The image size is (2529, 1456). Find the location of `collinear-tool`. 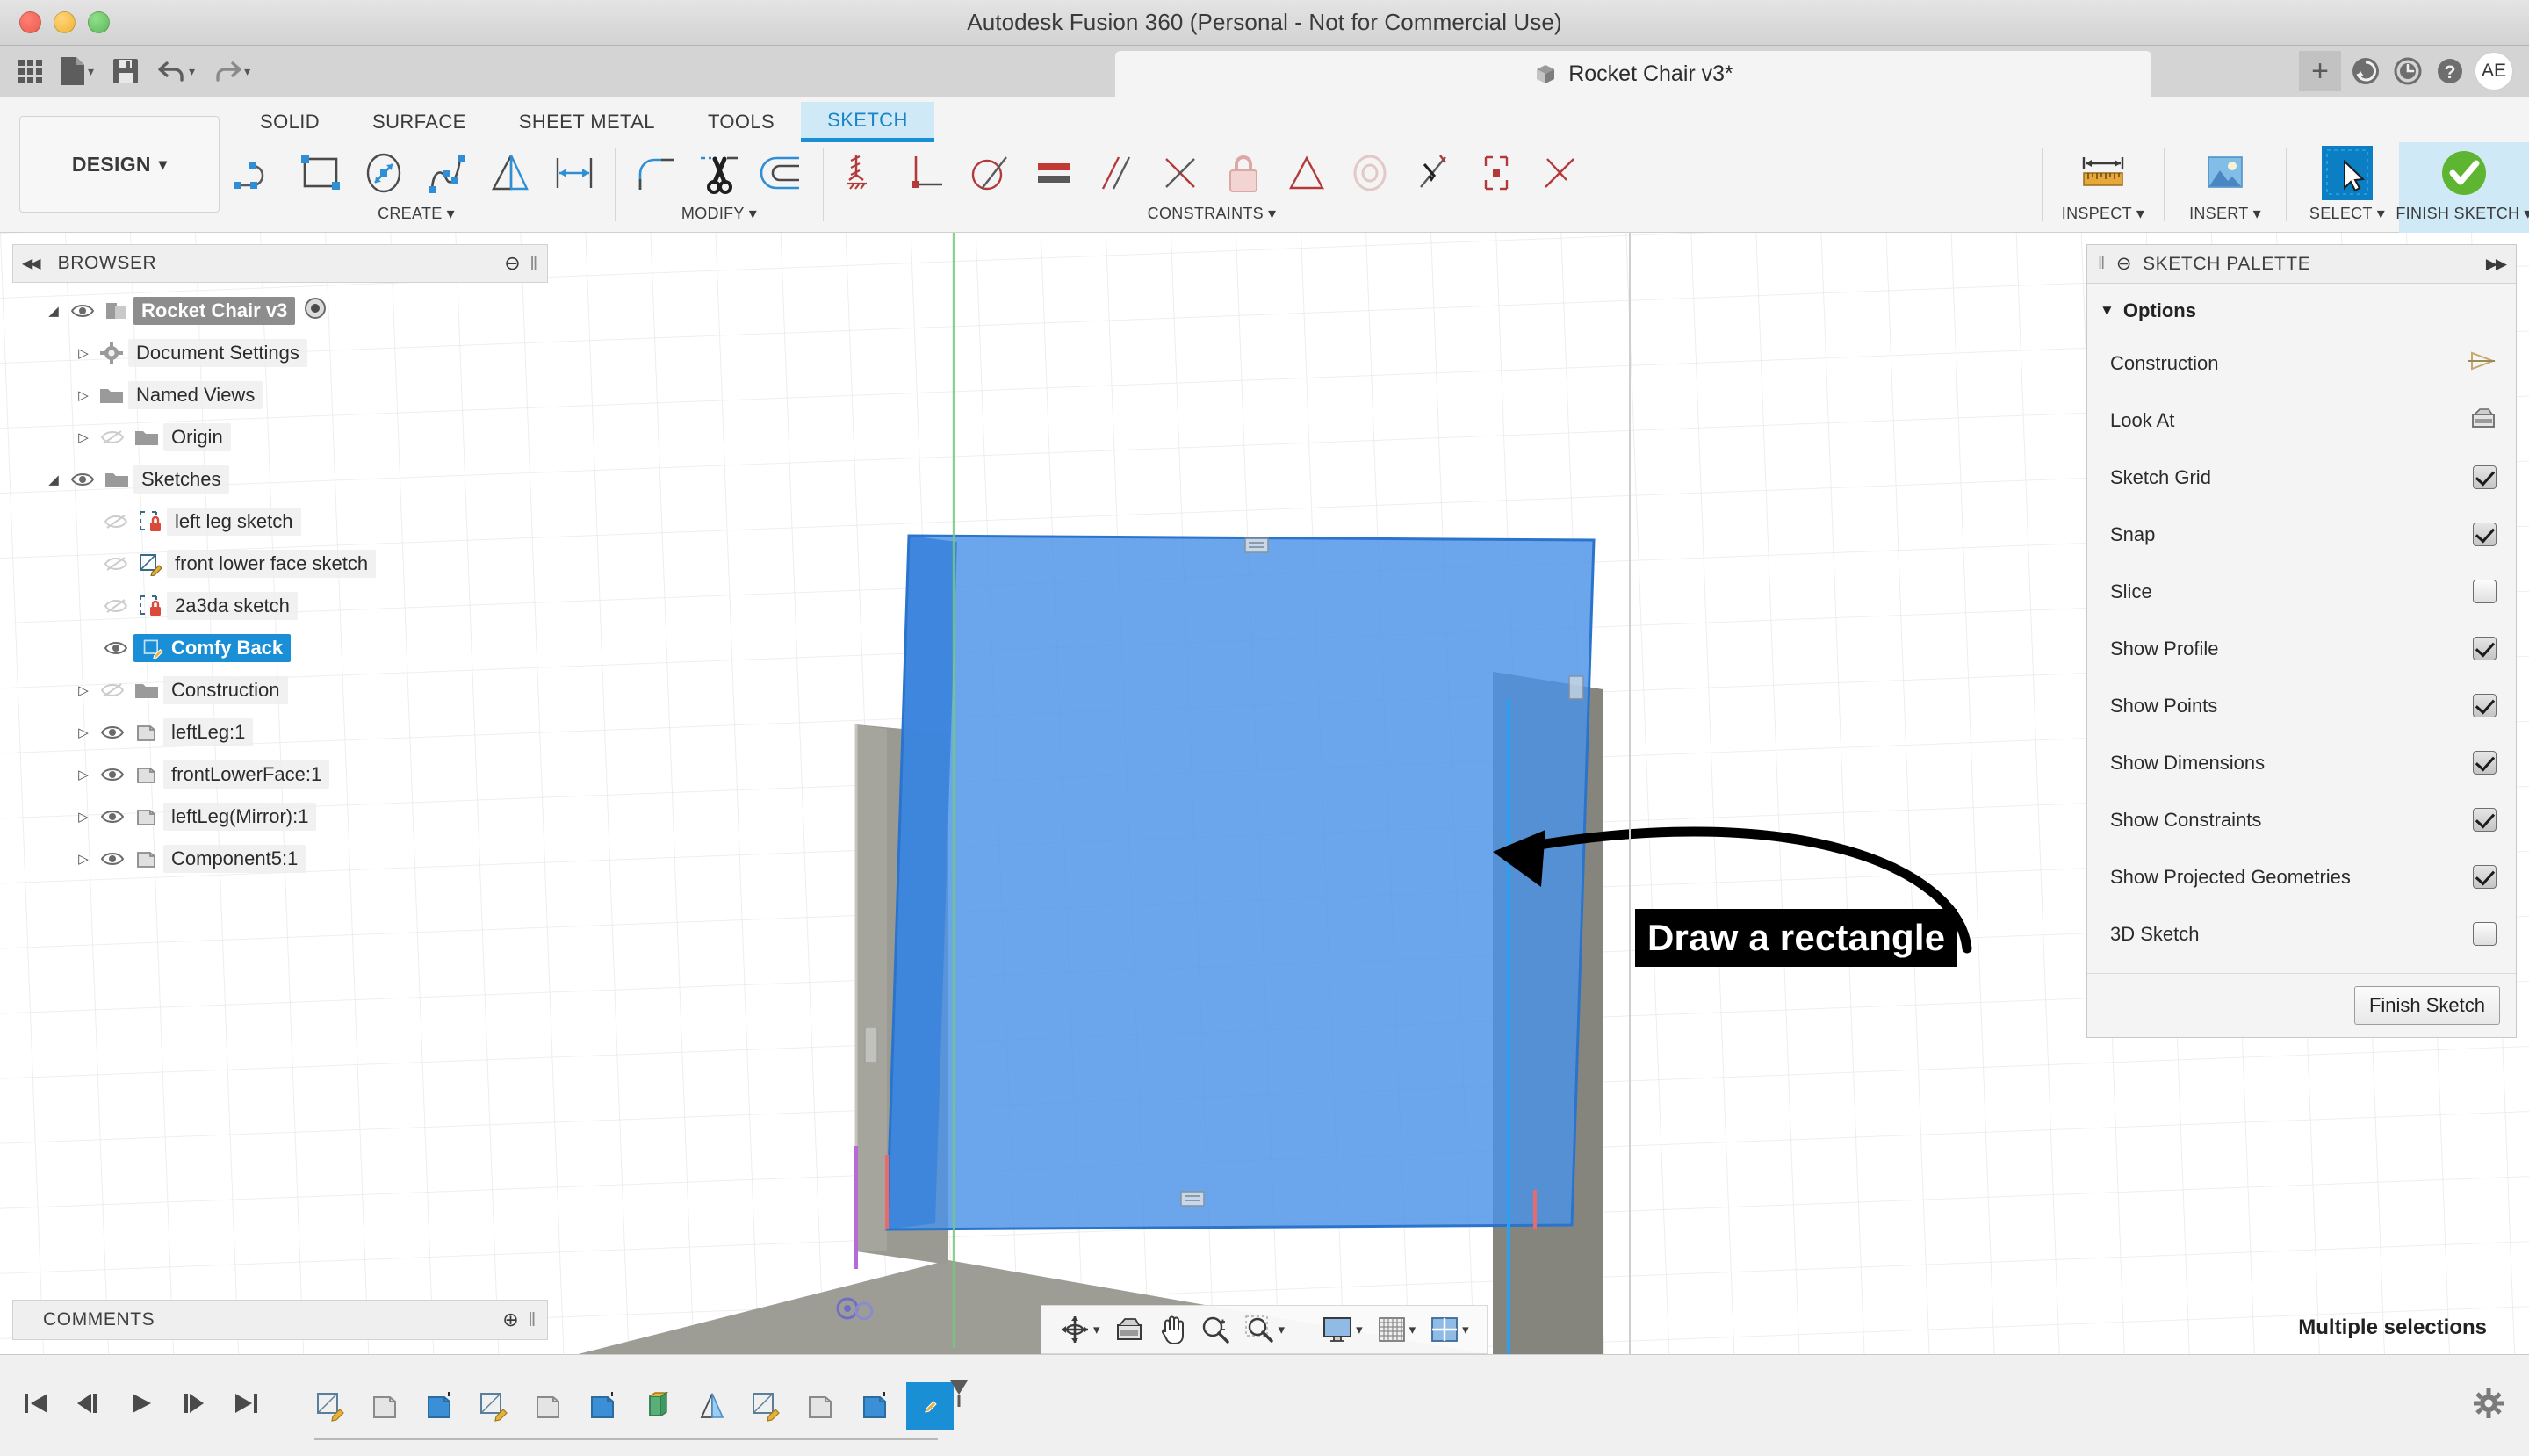

collinear-tool is located at coordinates (1433, 173).